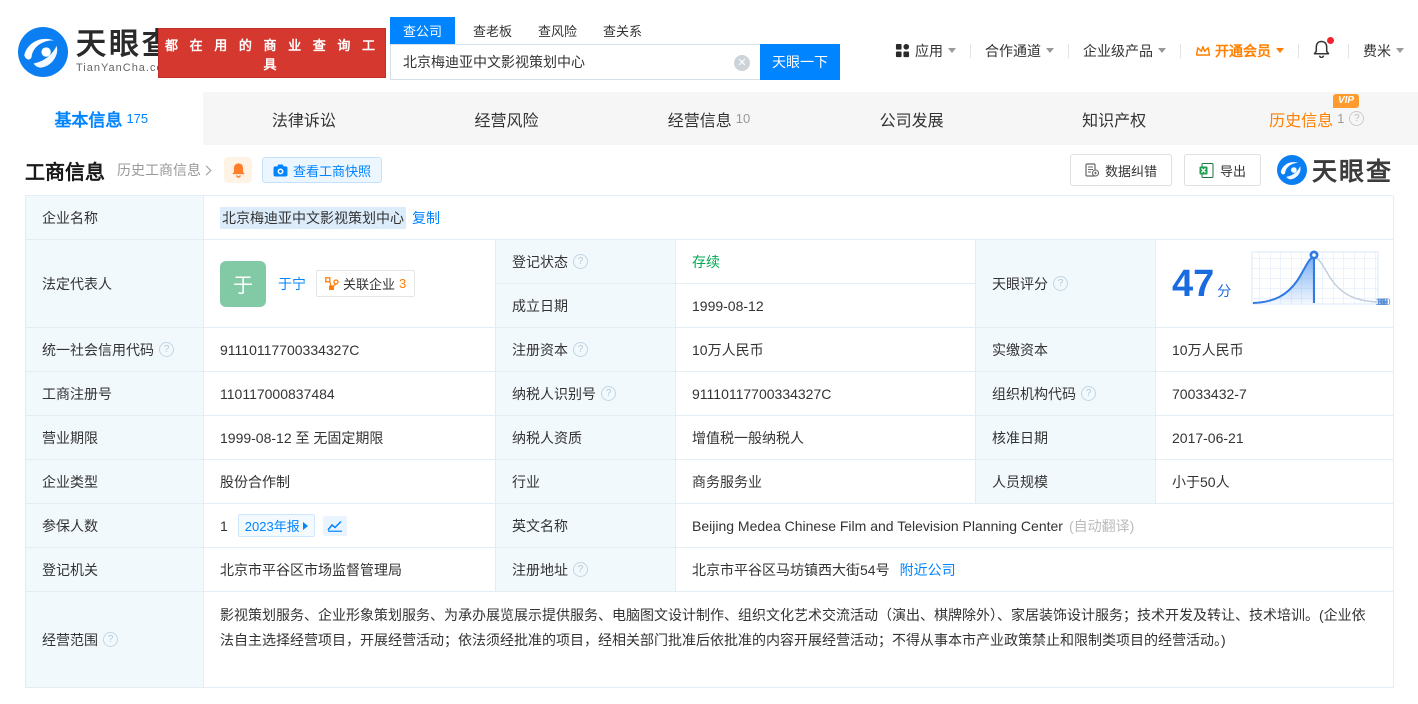  Describe the element at coordinates (1066, 394) in the screenshot. I see `field-label: 组织机构代码` at that location.